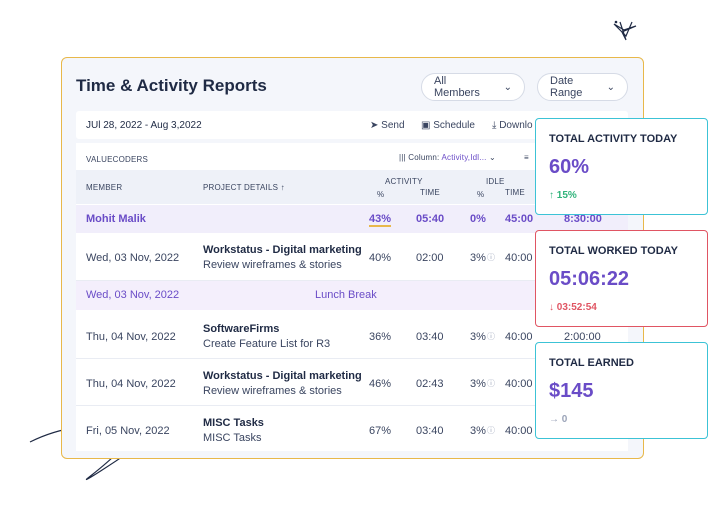 The height and width of the screenshot is (530, 716). I want to click on stat-delta: → 0, so click(558, 419).